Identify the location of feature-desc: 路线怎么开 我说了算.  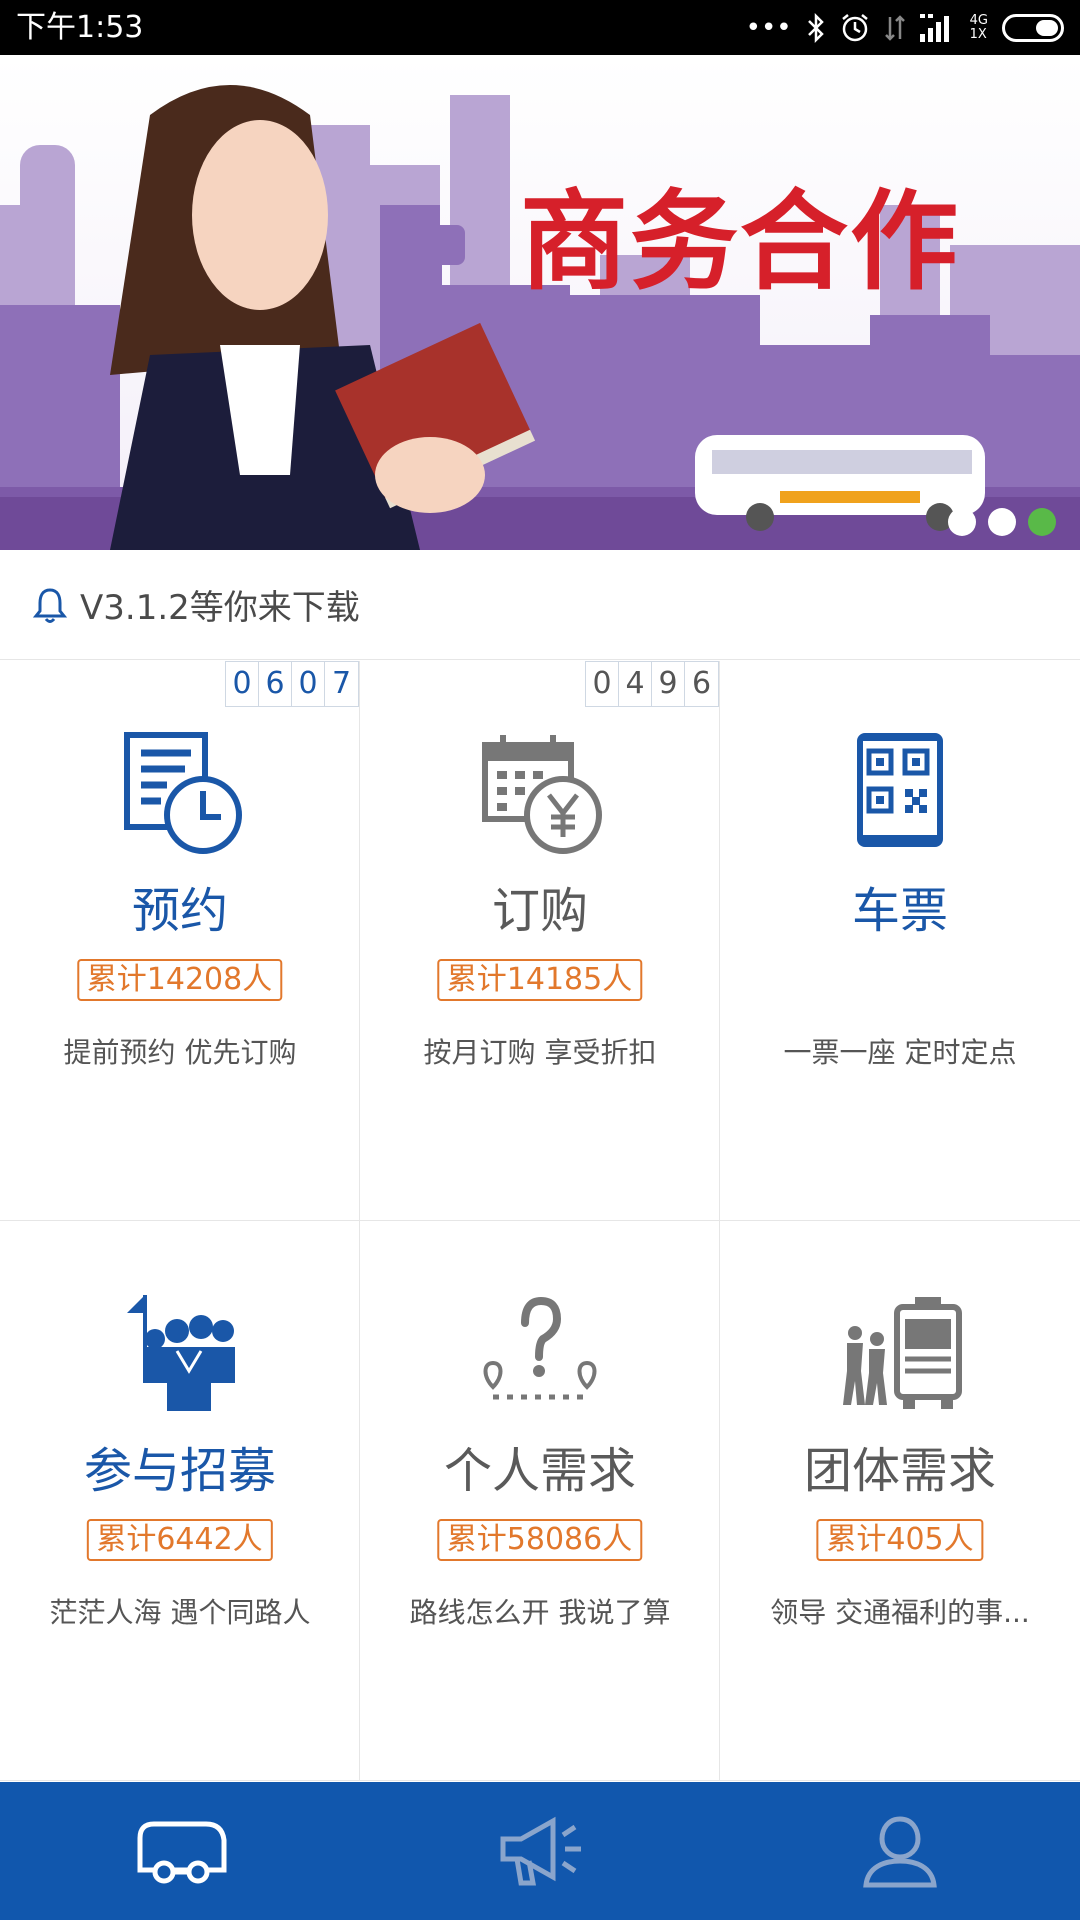
(540, 1612).